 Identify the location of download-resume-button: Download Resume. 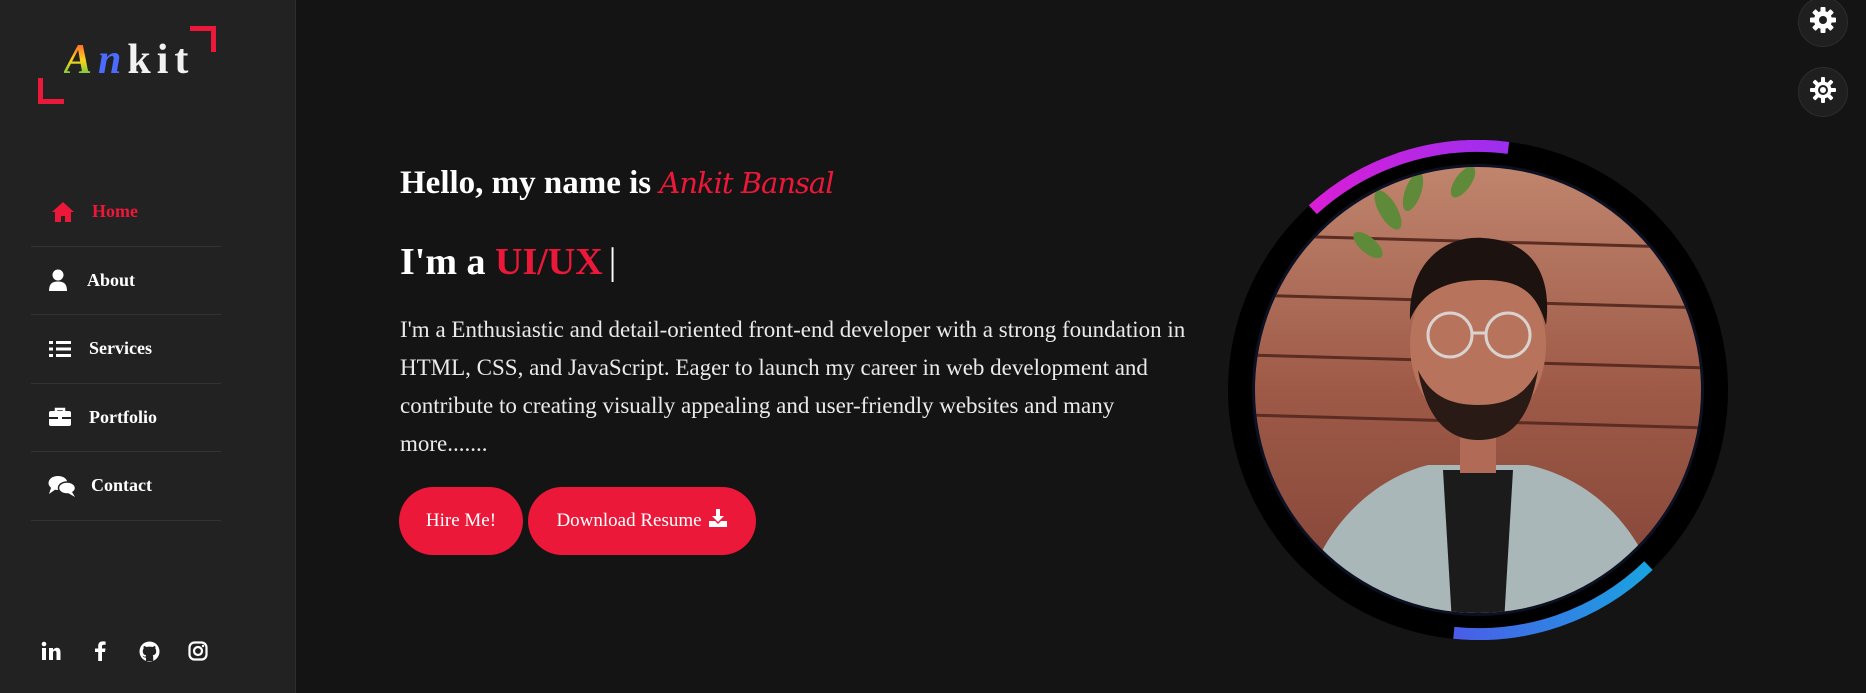
(642, 521).